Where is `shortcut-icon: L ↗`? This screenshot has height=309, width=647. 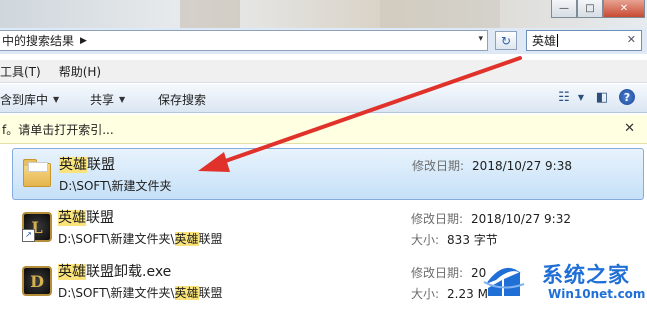 shortcut-icon: L ↗ is located at coordinates (37, 227).